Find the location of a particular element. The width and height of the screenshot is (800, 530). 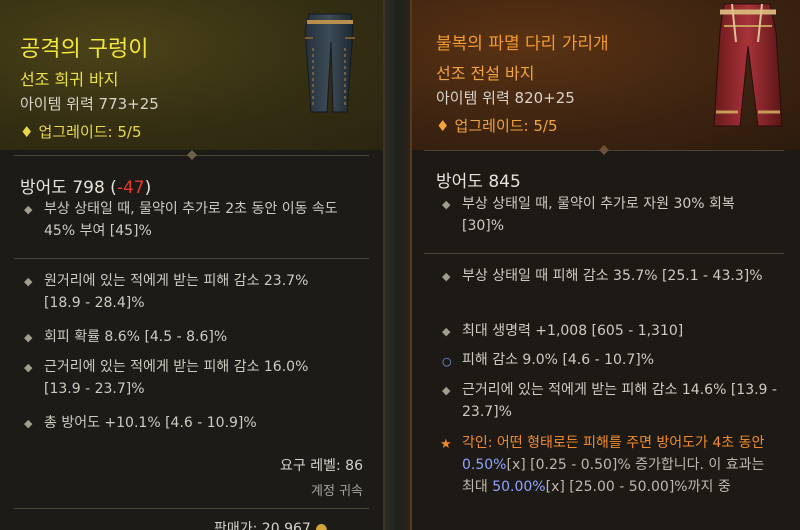

aspect-value-2: 50.00% is located at coordinates (519, 487).